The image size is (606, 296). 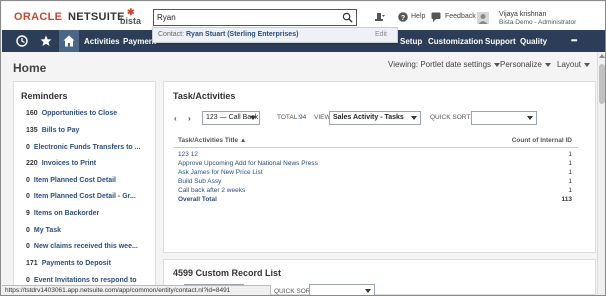 I want to click on reminder-label: Opportunities to Close, so click(x=79, y=113).